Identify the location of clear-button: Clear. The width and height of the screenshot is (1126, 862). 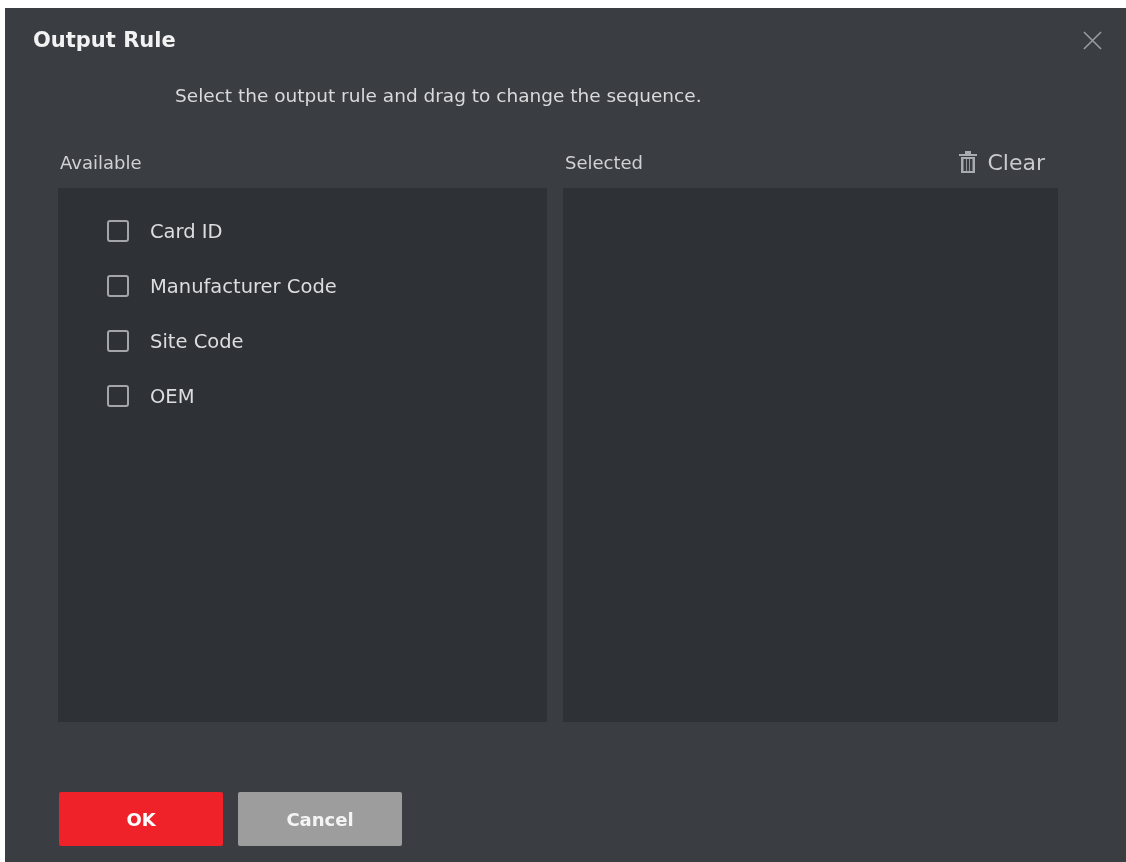
(1002, 162).